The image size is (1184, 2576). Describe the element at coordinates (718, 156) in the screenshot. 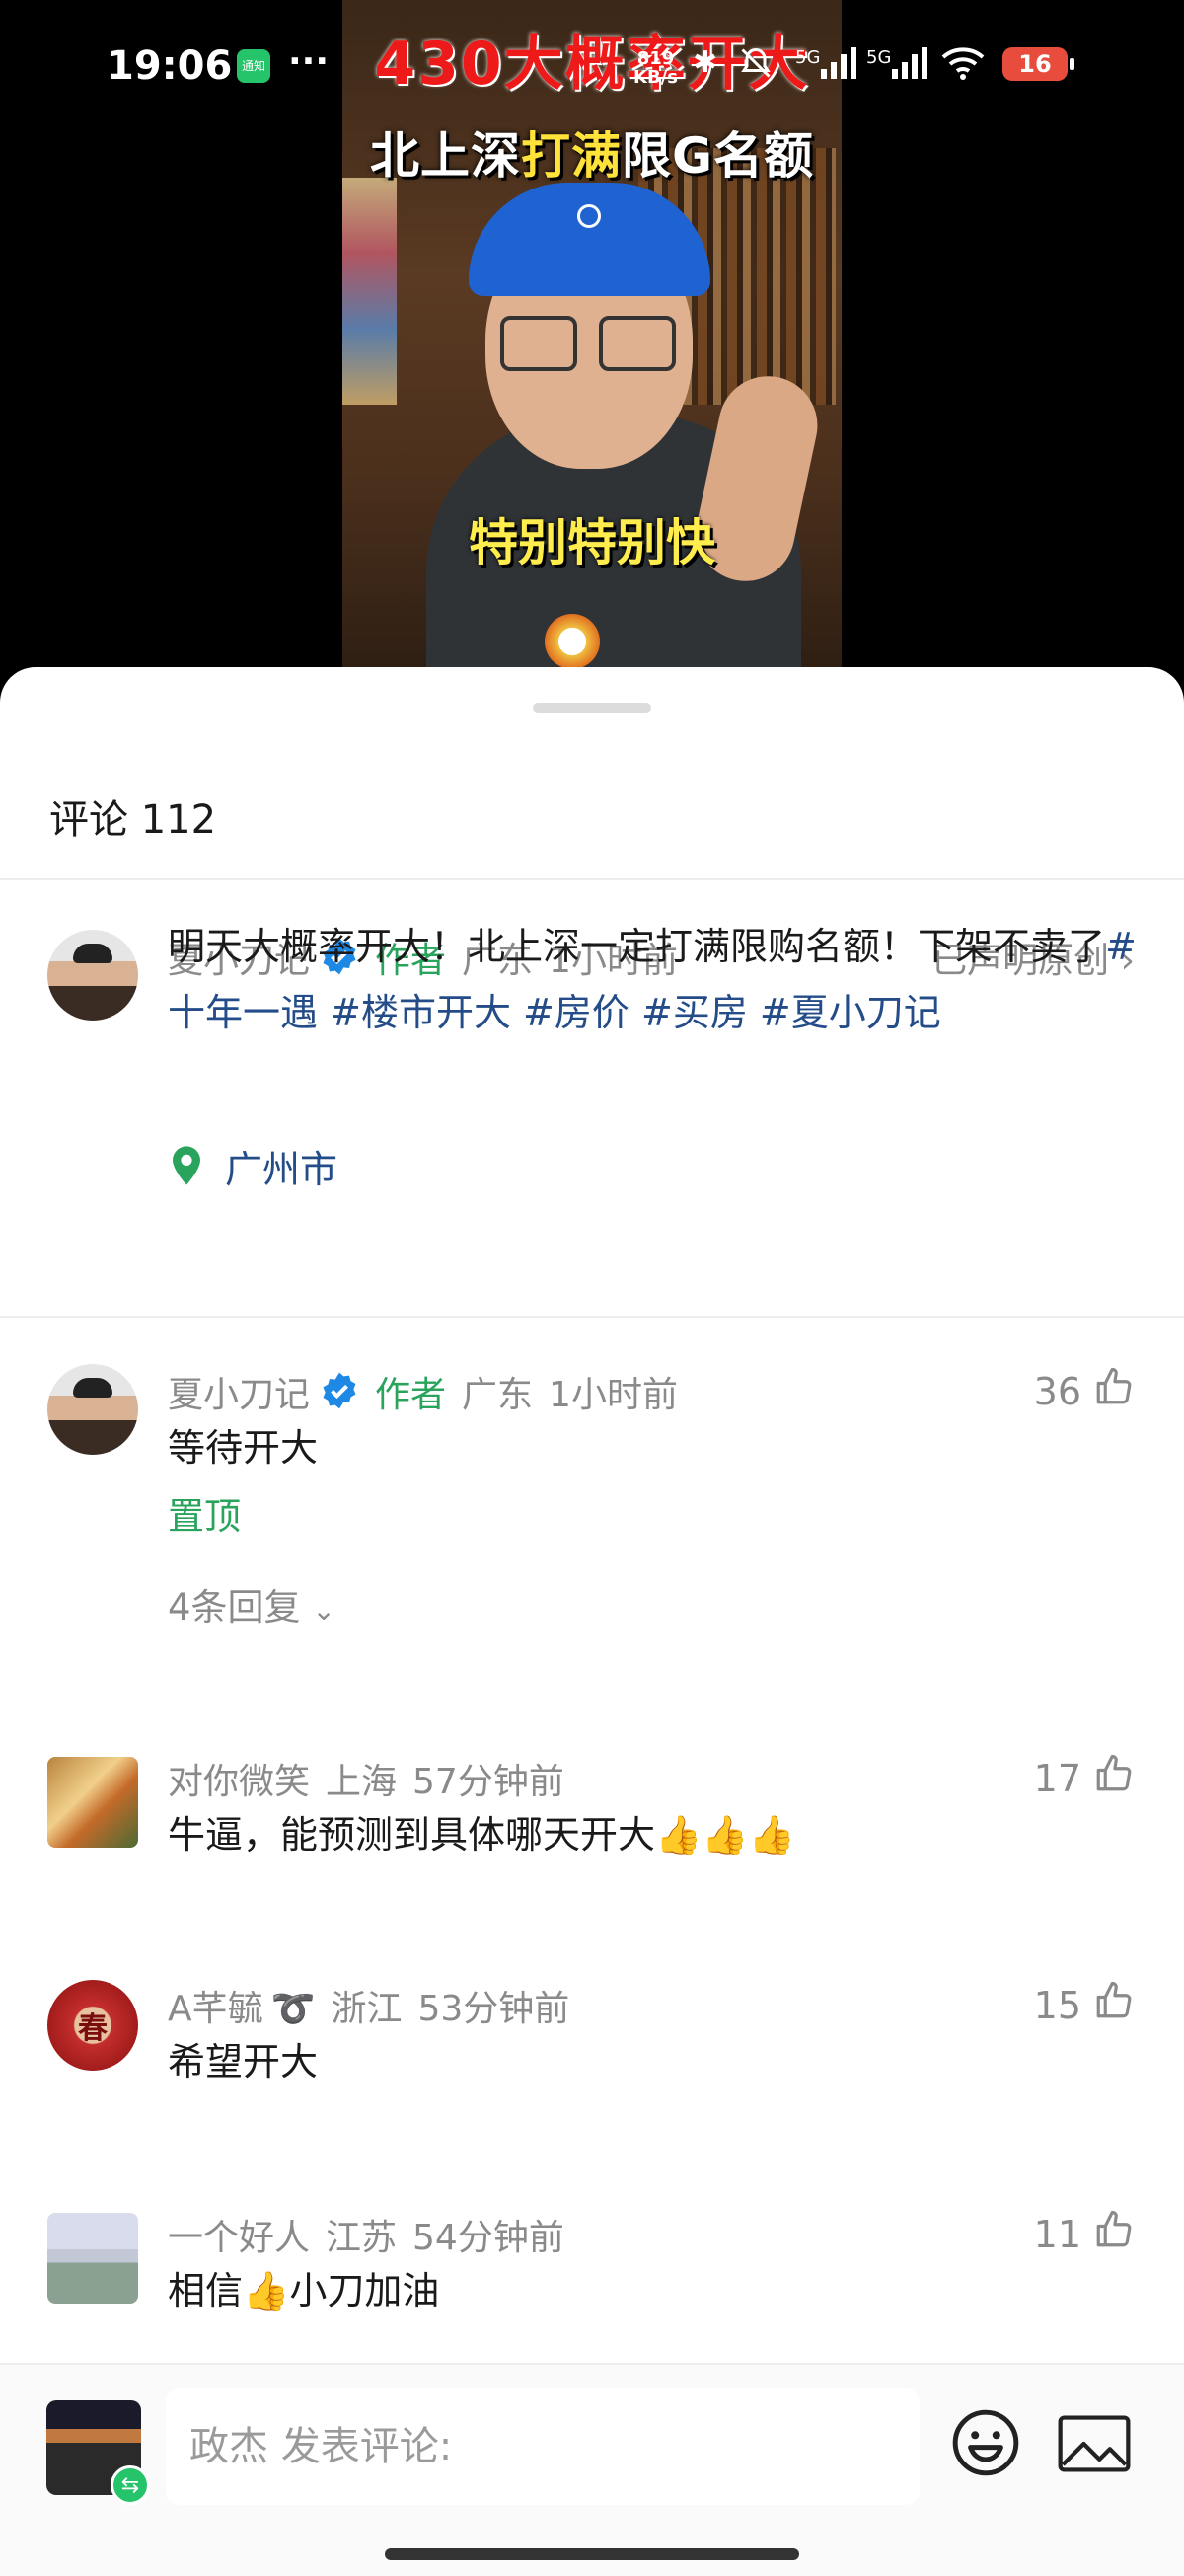

I see `video-title-line2-post: 限G名额` at that location.